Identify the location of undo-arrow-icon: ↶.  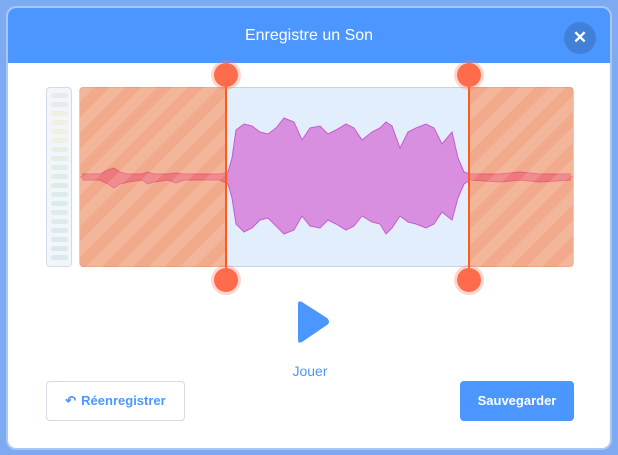
(71, 400).